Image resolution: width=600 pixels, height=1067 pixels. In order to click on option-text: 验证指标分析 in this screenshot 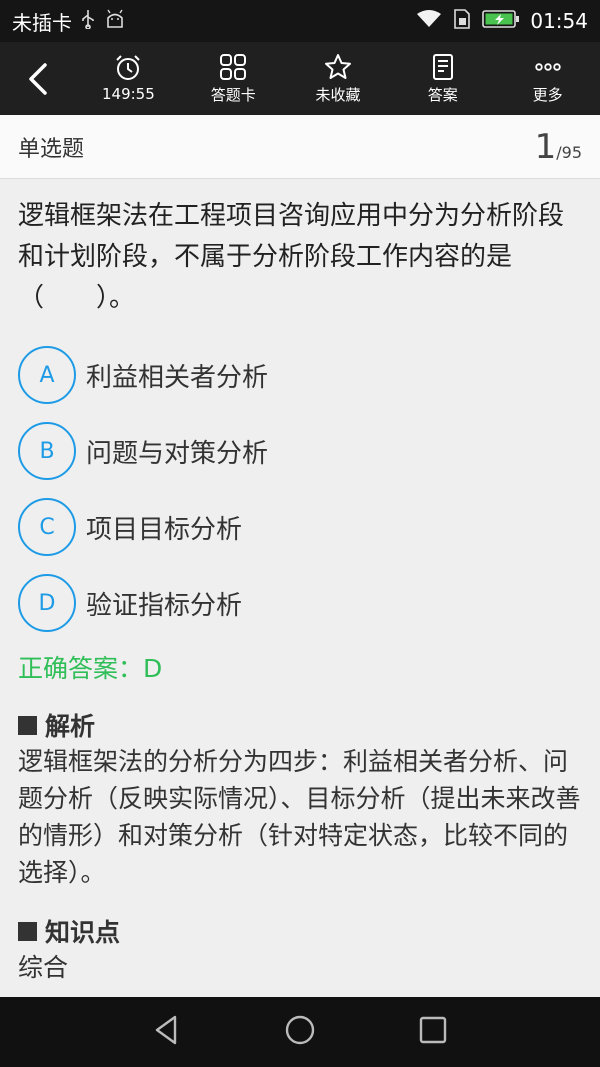, I will do `click(164, 605)`.